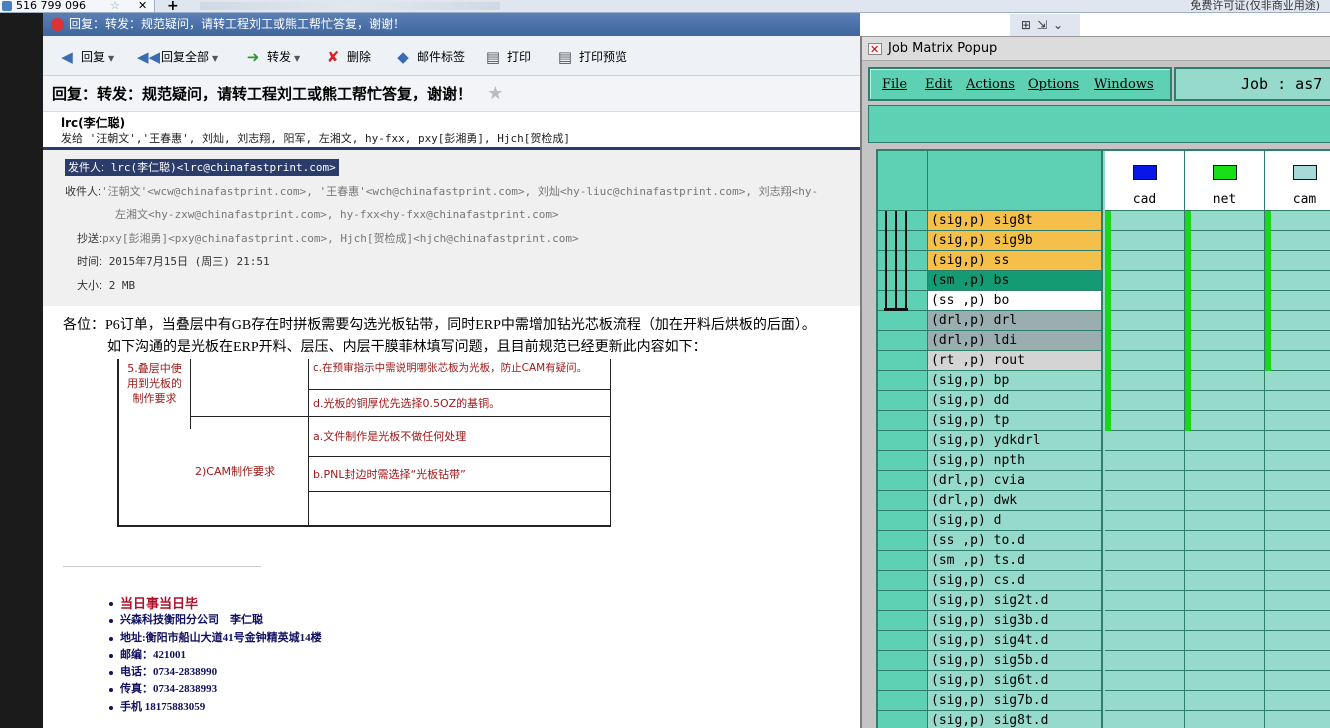  What do you see at coordinates (1045, 25) in the screenshot?
I see `window-controls: ⊞⇲⌄` at bounding box center [1045, 25].